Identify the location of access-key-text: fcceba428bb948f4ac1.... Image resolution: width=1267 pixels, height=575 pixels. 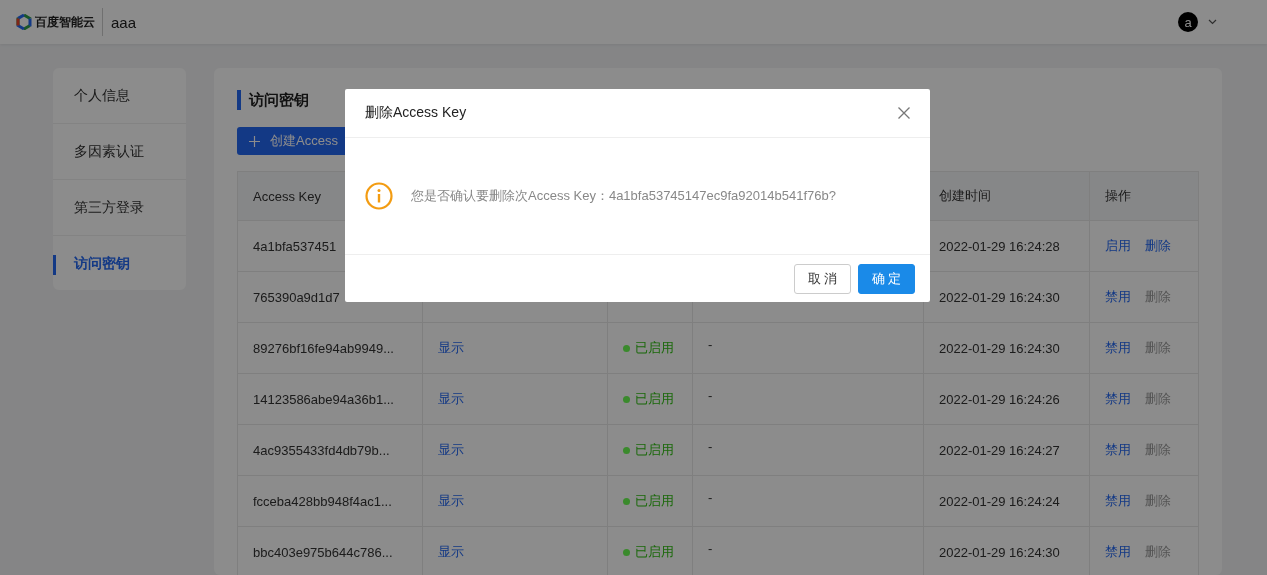
(322, 501).